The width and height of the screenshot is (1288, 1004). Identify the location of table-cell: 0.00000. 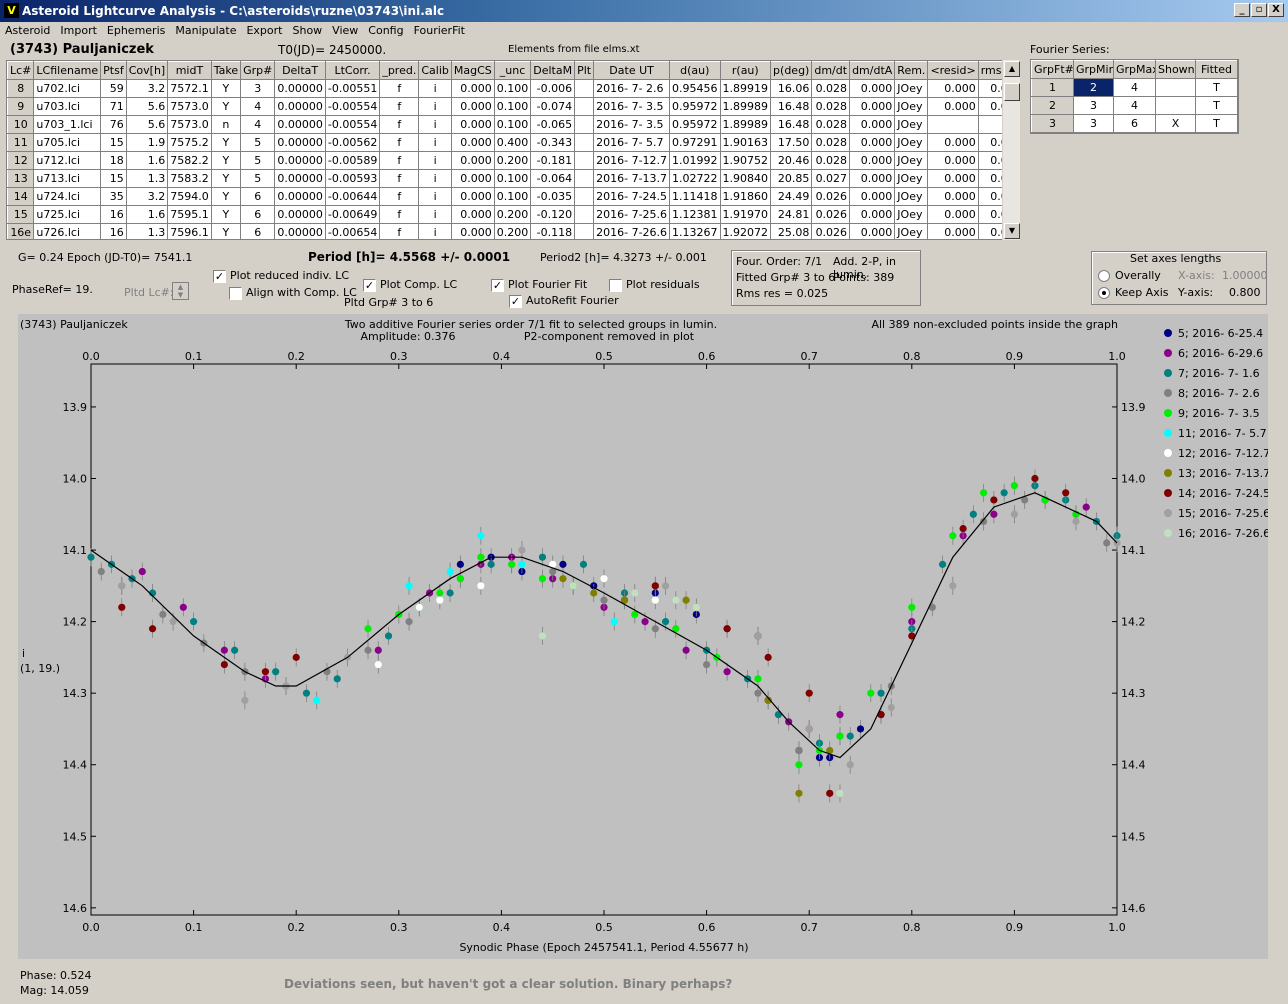
(300, 178).